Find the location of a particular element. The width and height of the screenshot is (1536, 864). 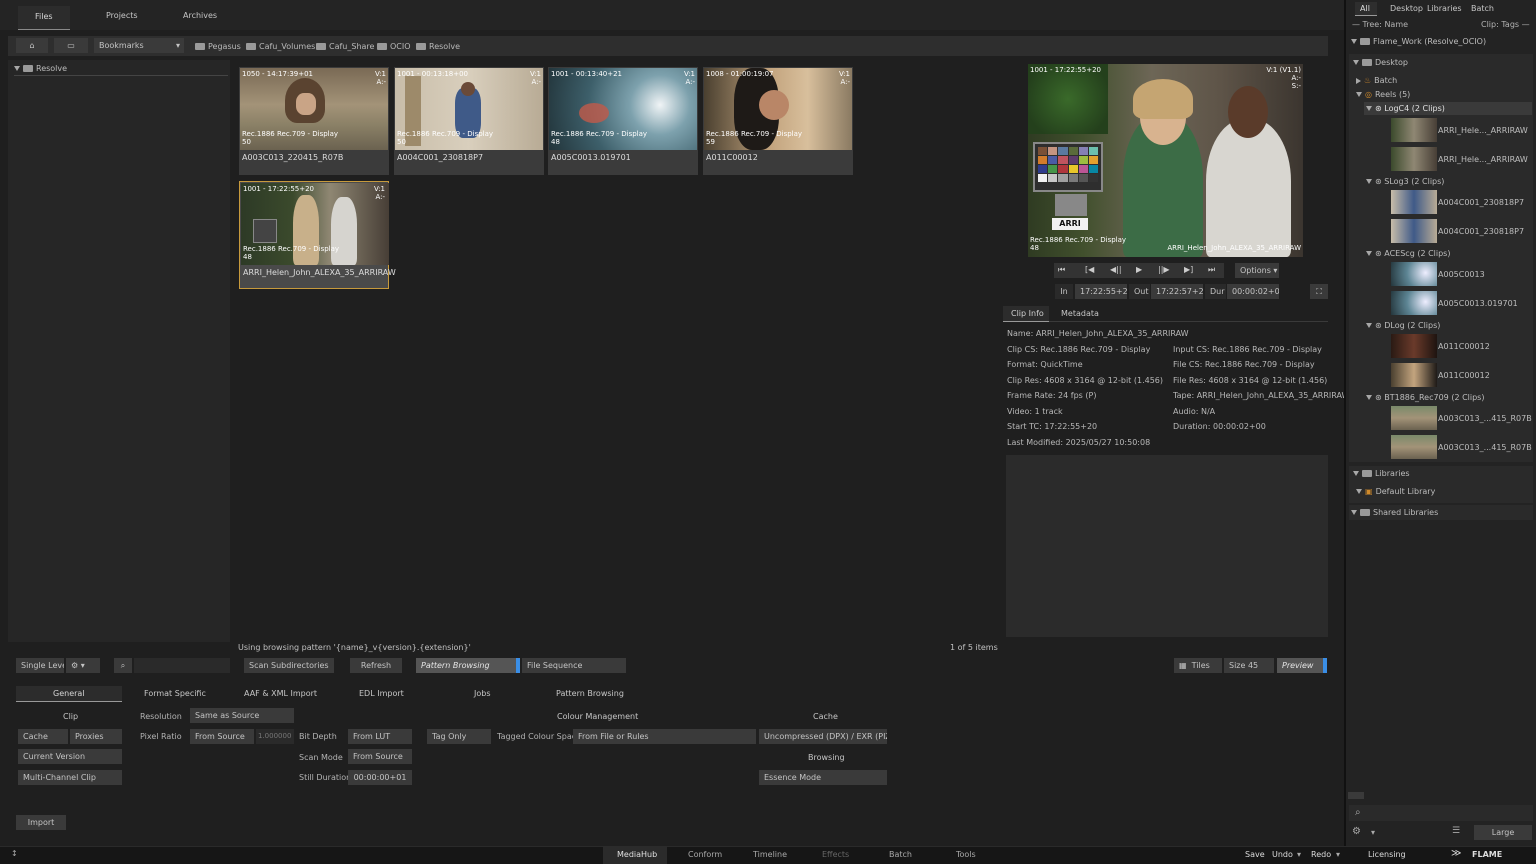

clip-tags-sort: Clip: Tags — is located at coordinates (1505, 24).